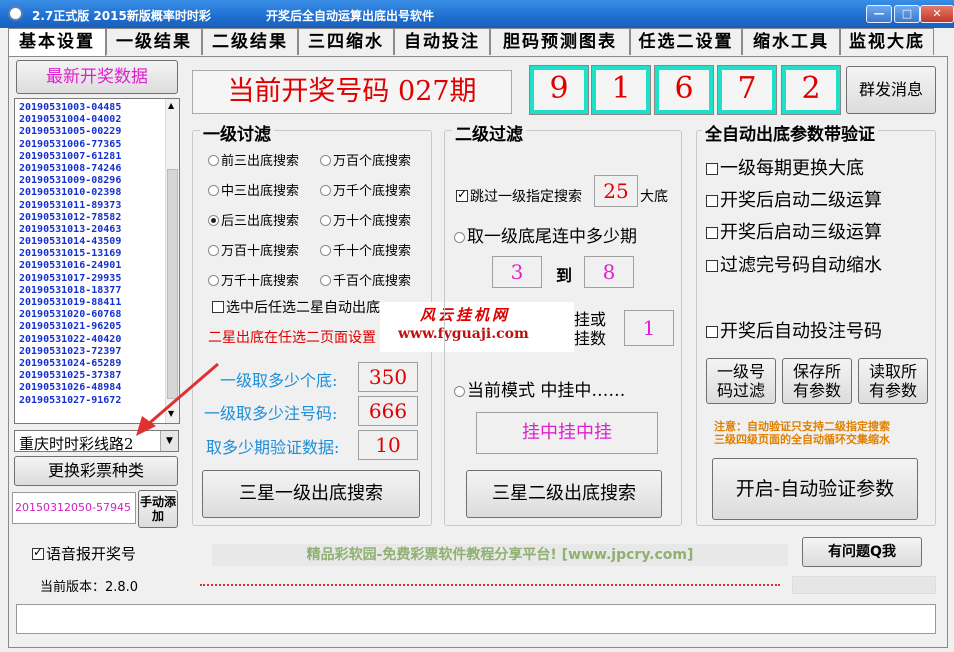 Image resolution: width=954 pixels, height=652 pixels. I want to click on radio-label: 千百个底搜索, so click(372, 281).